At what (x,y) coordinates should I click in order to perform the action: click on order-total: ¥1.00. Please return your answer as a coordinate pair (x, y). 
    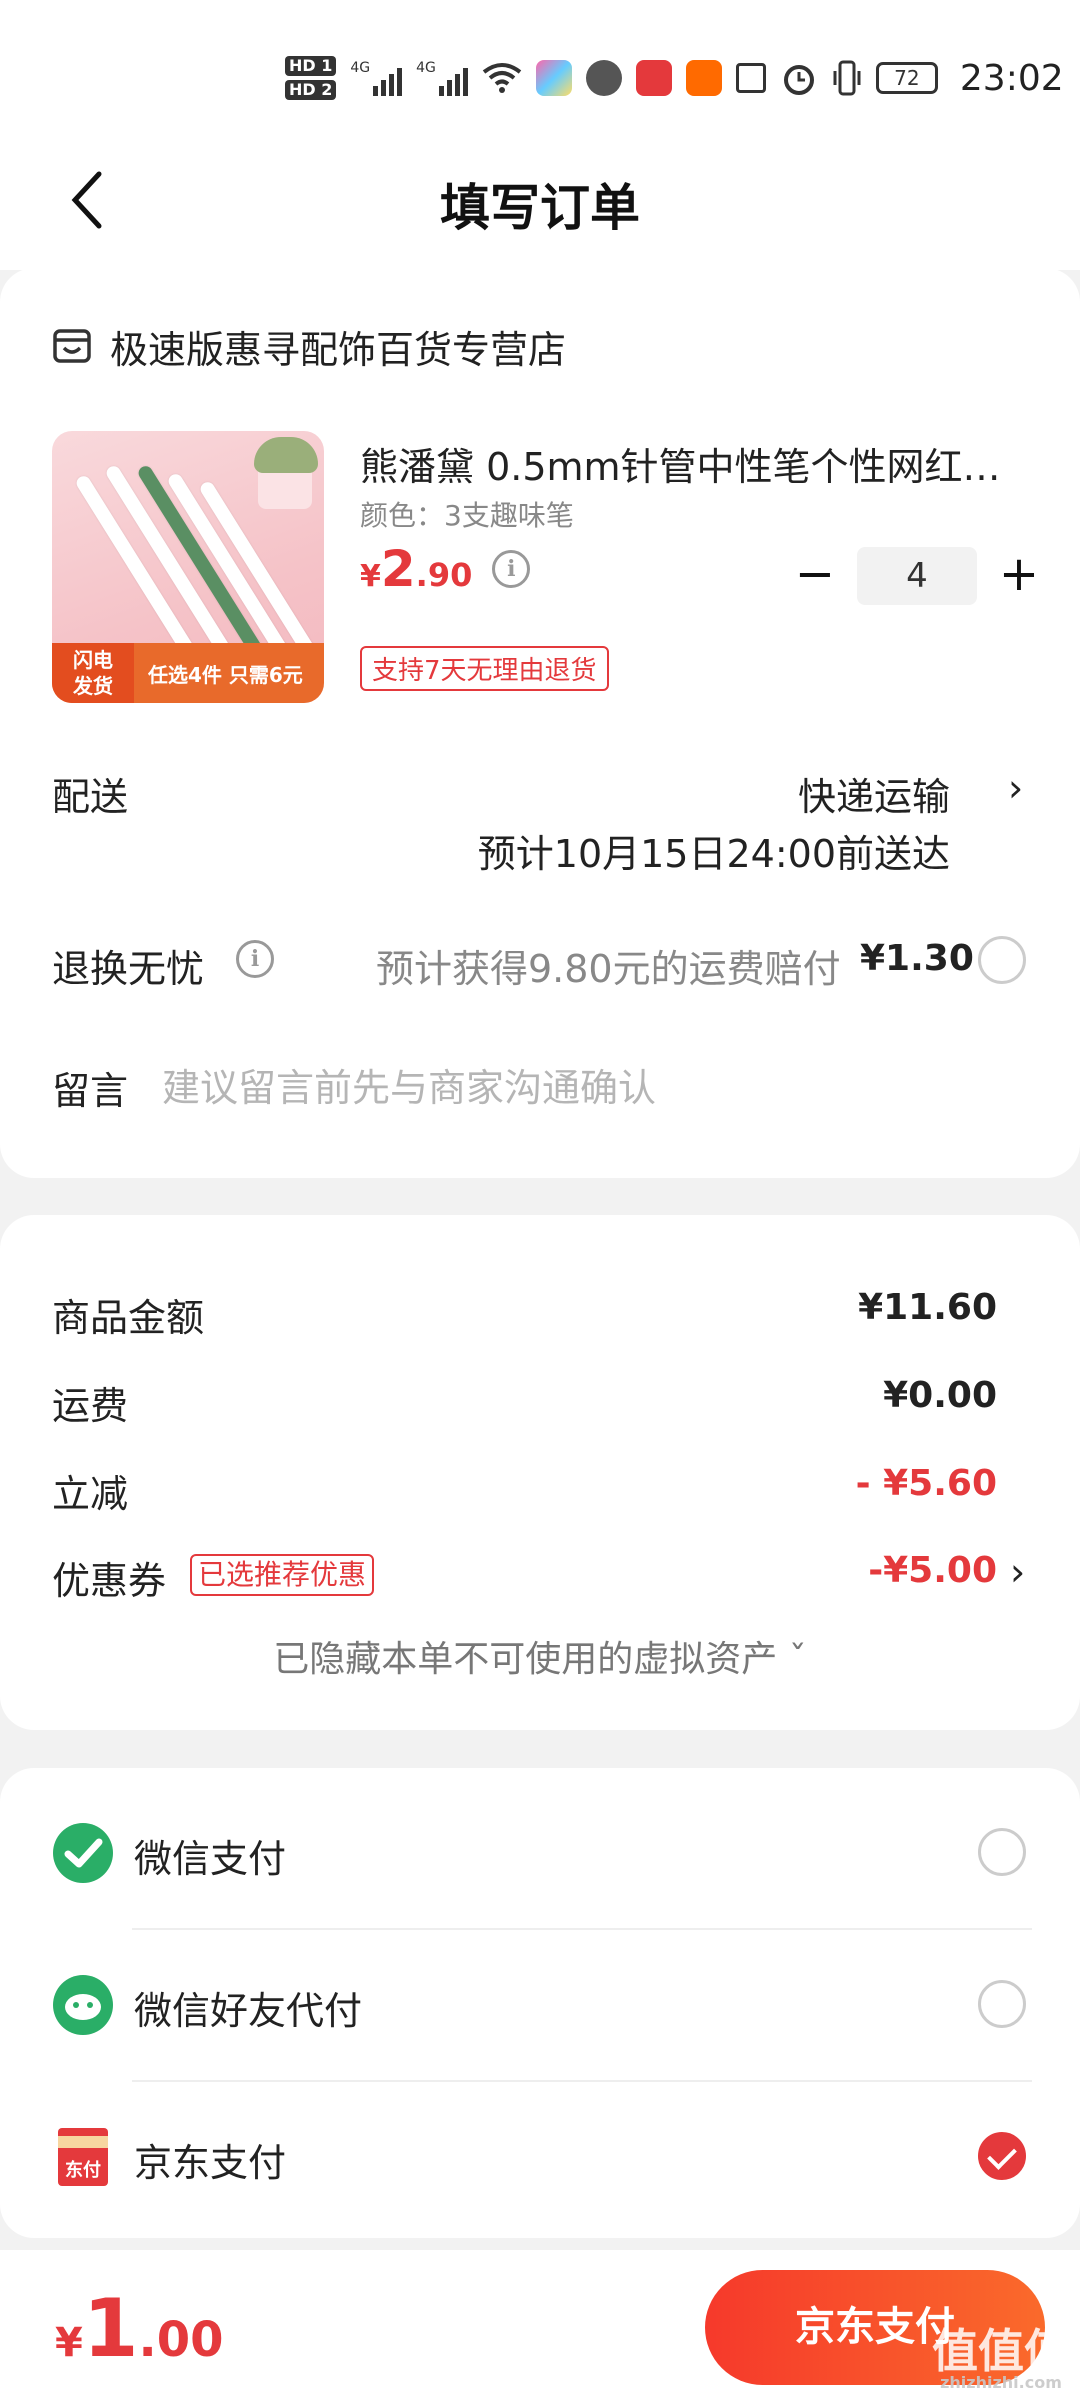
    Looking at the image, I should click on (139, 2328).